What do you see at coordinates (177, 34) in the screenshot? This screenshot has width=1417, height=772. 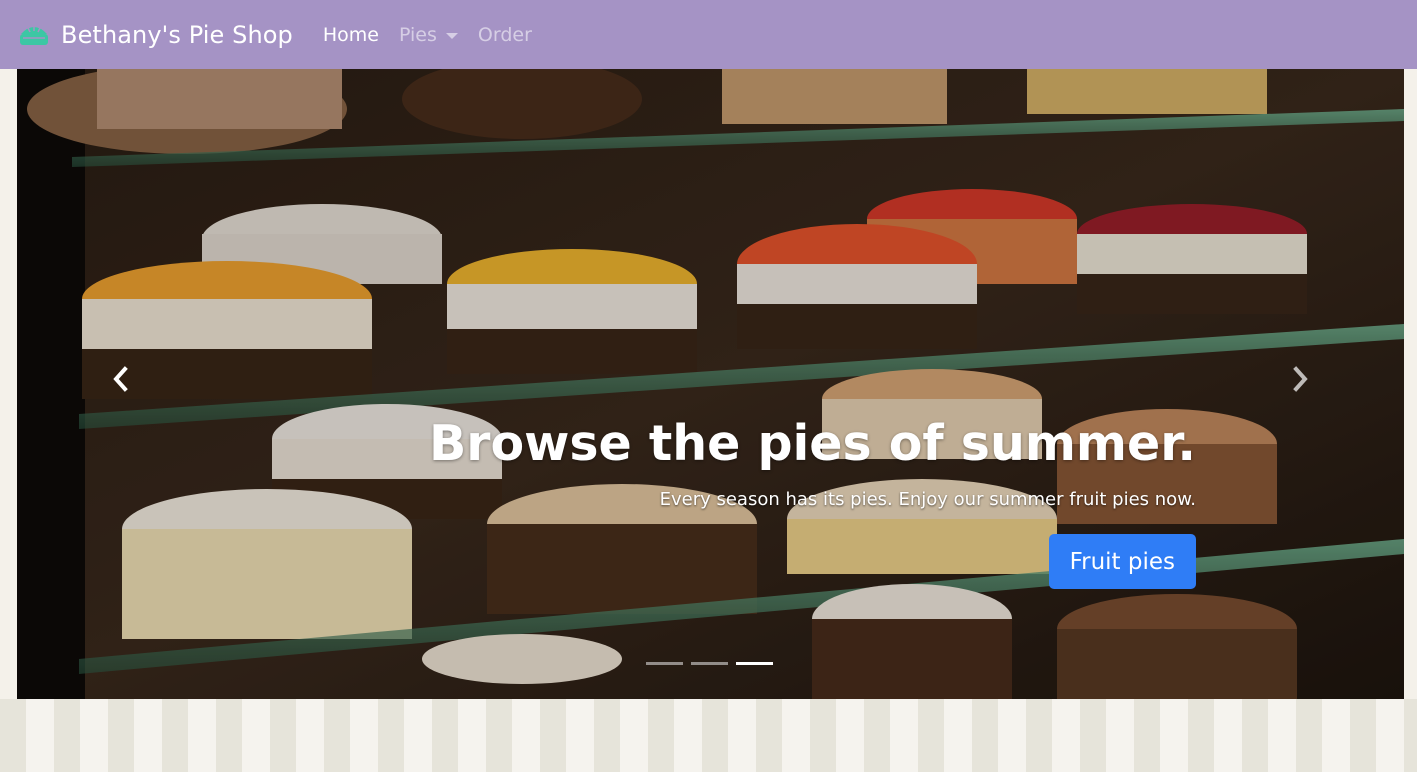 I see `brand-name: Bethany's Pie Shop` at bounding box center [177, 34].